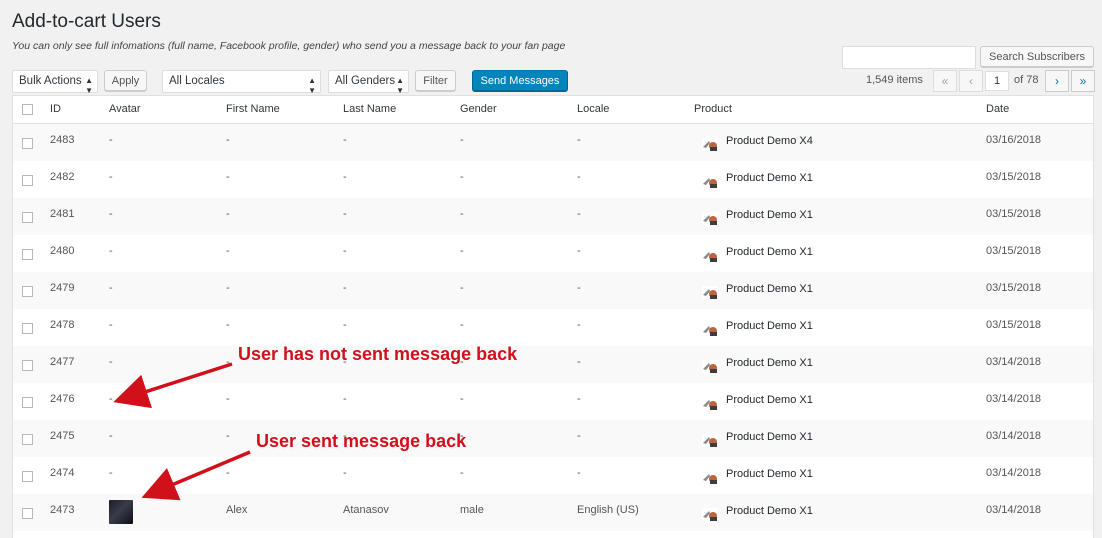 The height and width of the screenshot is (538, 1102). What do you see at coordinates (196, 475) in the screenshot?
I see `arrow-to-avatar` at bounding box center [196, 475].